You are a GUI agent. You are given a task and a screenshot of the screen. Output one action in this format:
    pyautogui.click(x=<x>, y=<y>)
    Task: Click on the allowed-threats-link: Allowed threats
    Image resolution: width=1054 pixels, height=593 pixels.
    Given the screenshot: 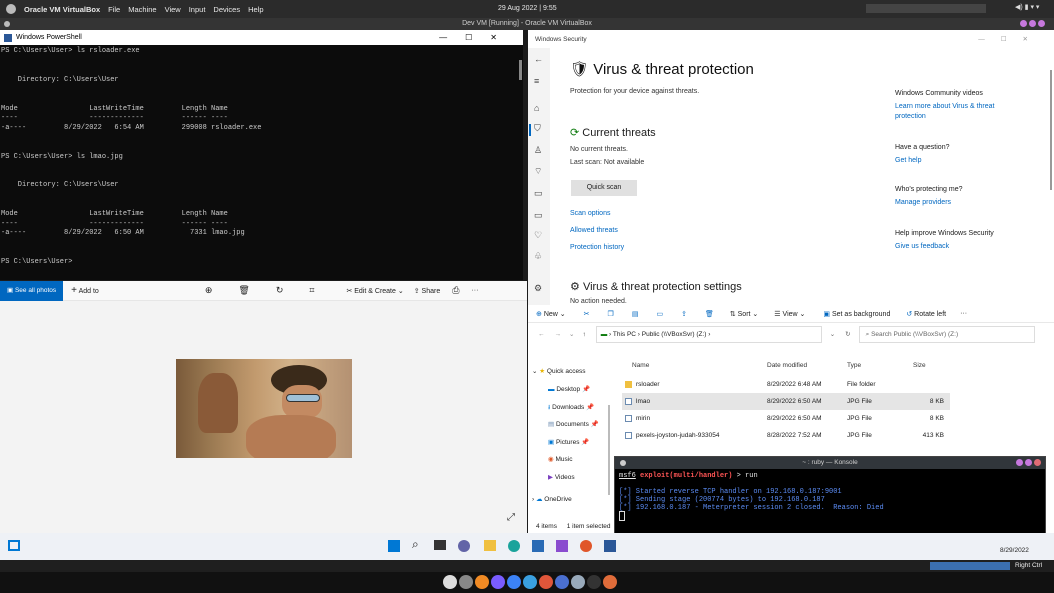 What is the action you would take?
    pyautogui.click(x=594, y=230)
    